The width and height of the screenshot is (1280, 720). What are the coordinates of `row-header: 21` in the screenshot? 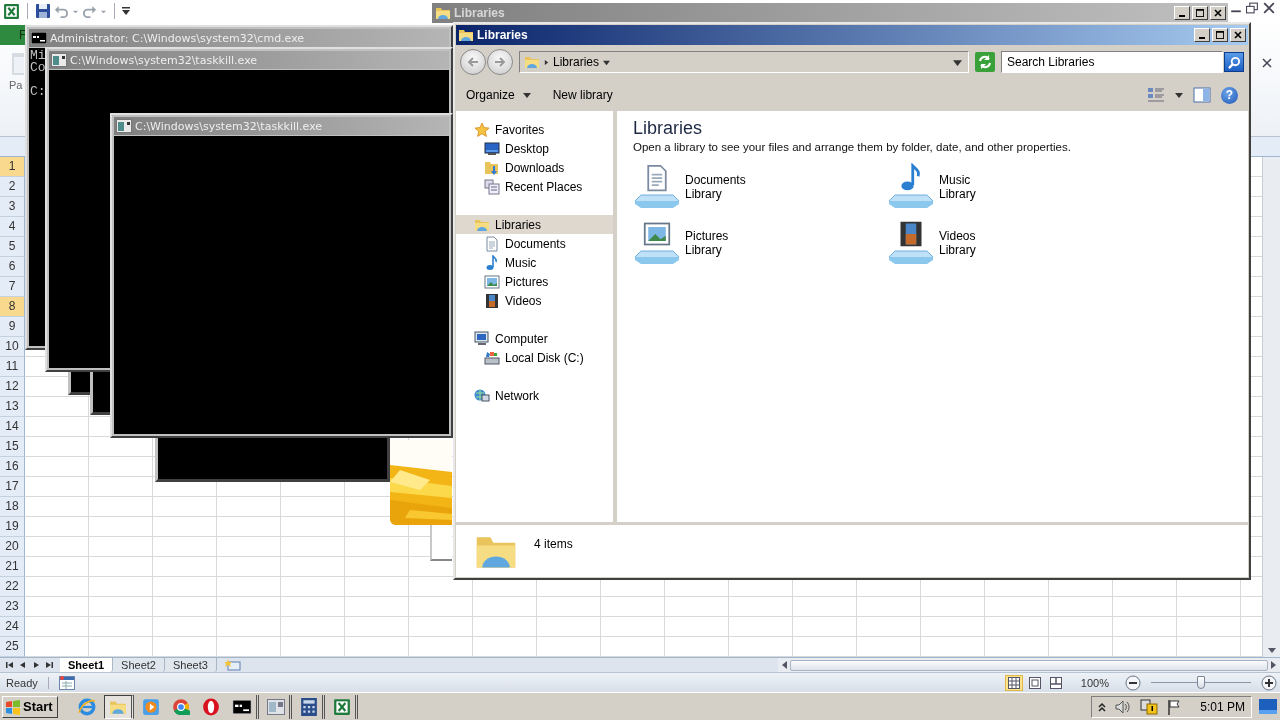 It's located at (12, 567).